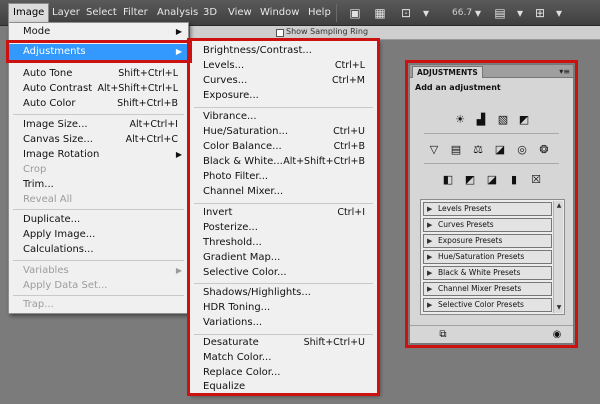 The image size is (600, 404). What do you see at coordinates (478, 13) in the screenshot?
I see `zoom-value-dropdown-icon: ▾` at bounding box center [478, 13].